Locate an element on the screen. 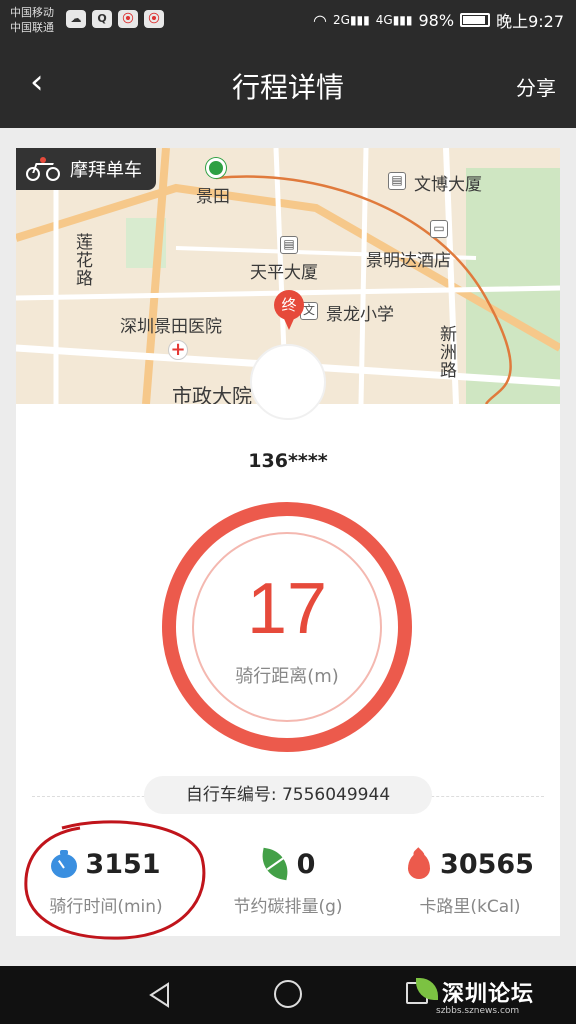 The image size is (576, 1024). end-location-pin: 终 is located at coordinates (289, 310).